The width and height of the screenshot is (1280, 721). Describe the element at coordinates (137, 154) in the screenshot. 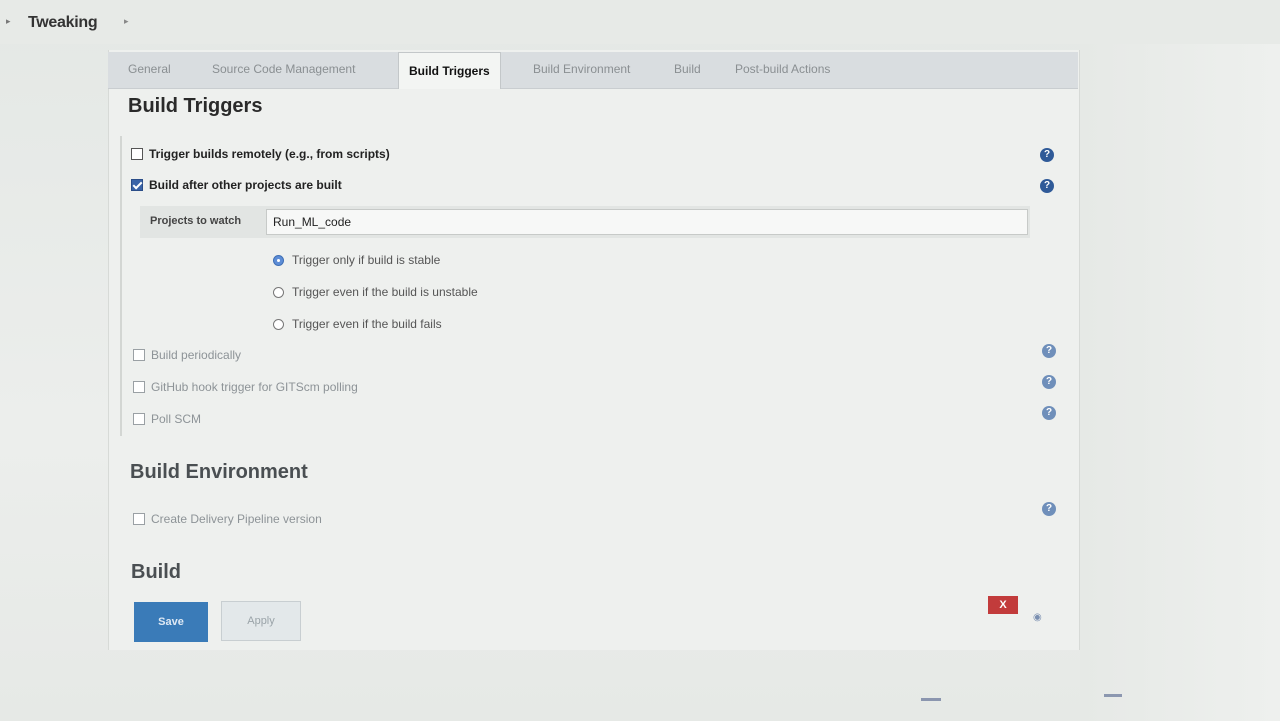

I see `trigger-remotely-checkbox` at that location.